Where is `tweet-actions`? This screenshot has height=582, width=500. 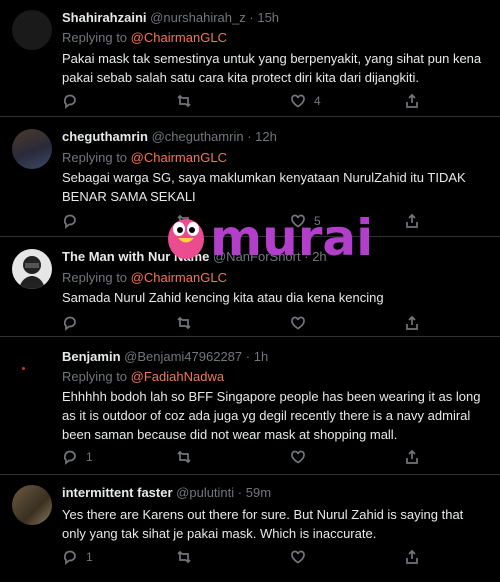 tweet-actions is located at coordinates (242, 324).